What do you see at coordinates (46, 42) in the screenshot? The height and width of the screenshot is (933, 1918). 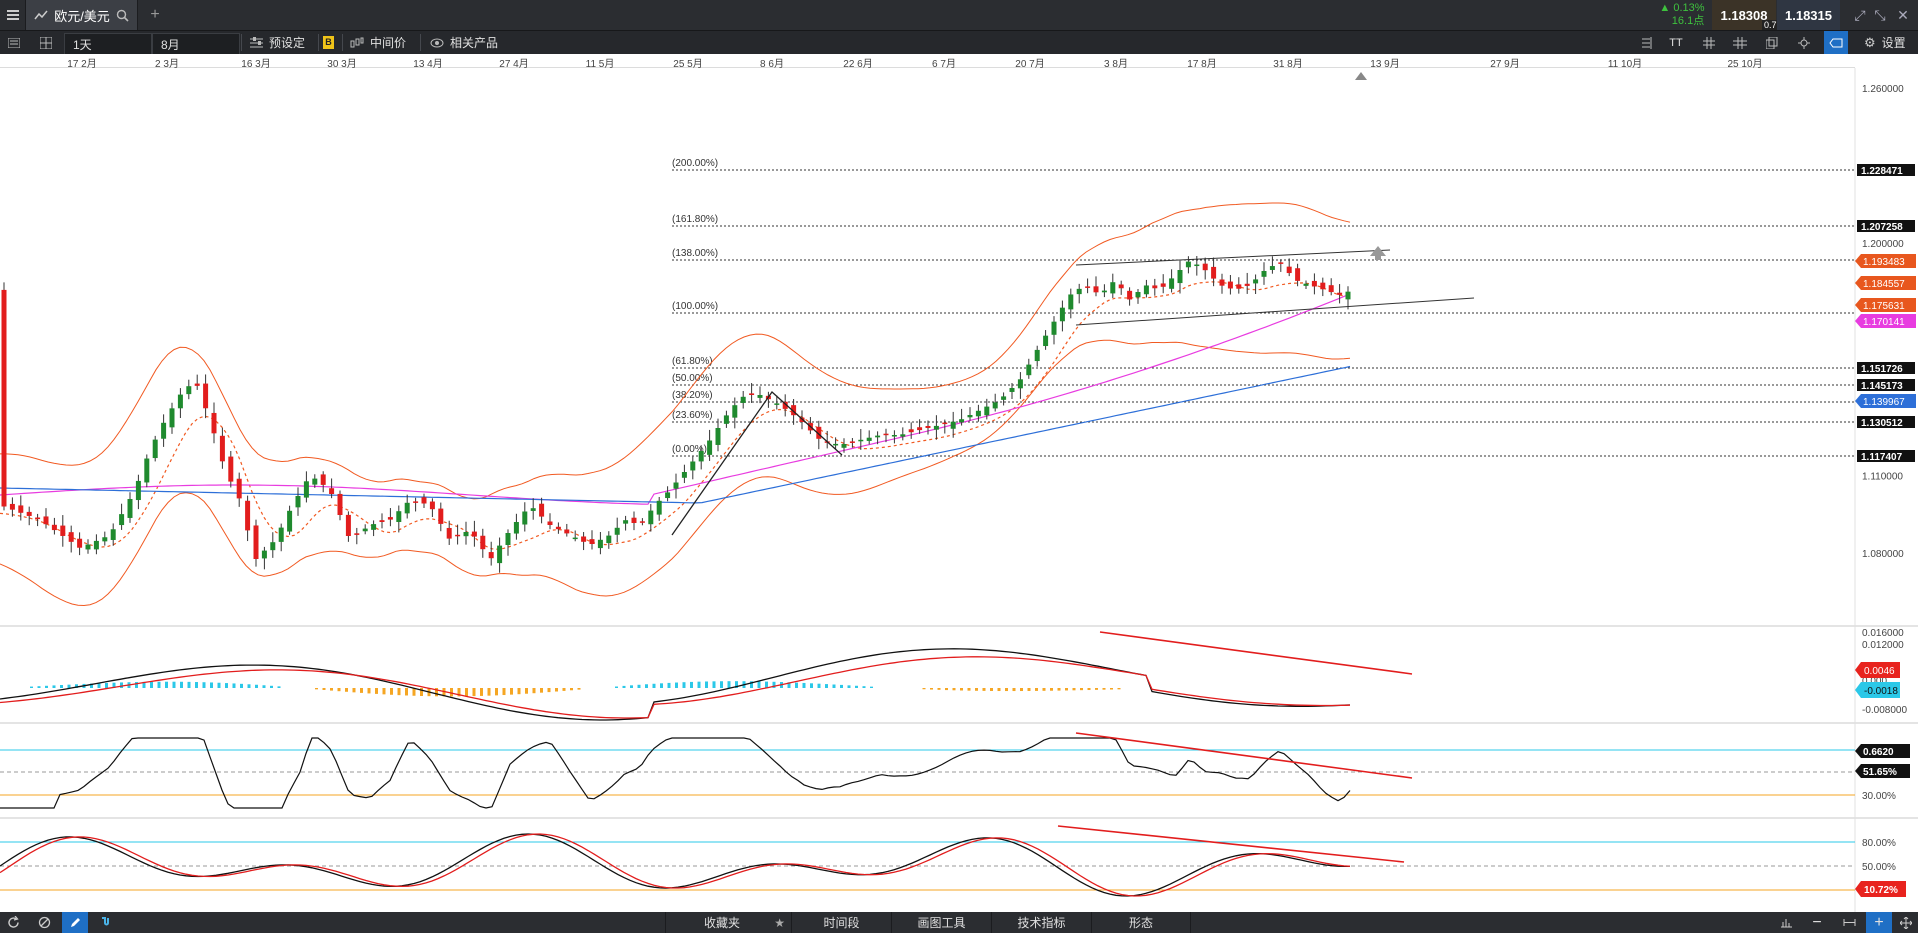 I see `layout-grid-icon` at bounding box center [46, 42].